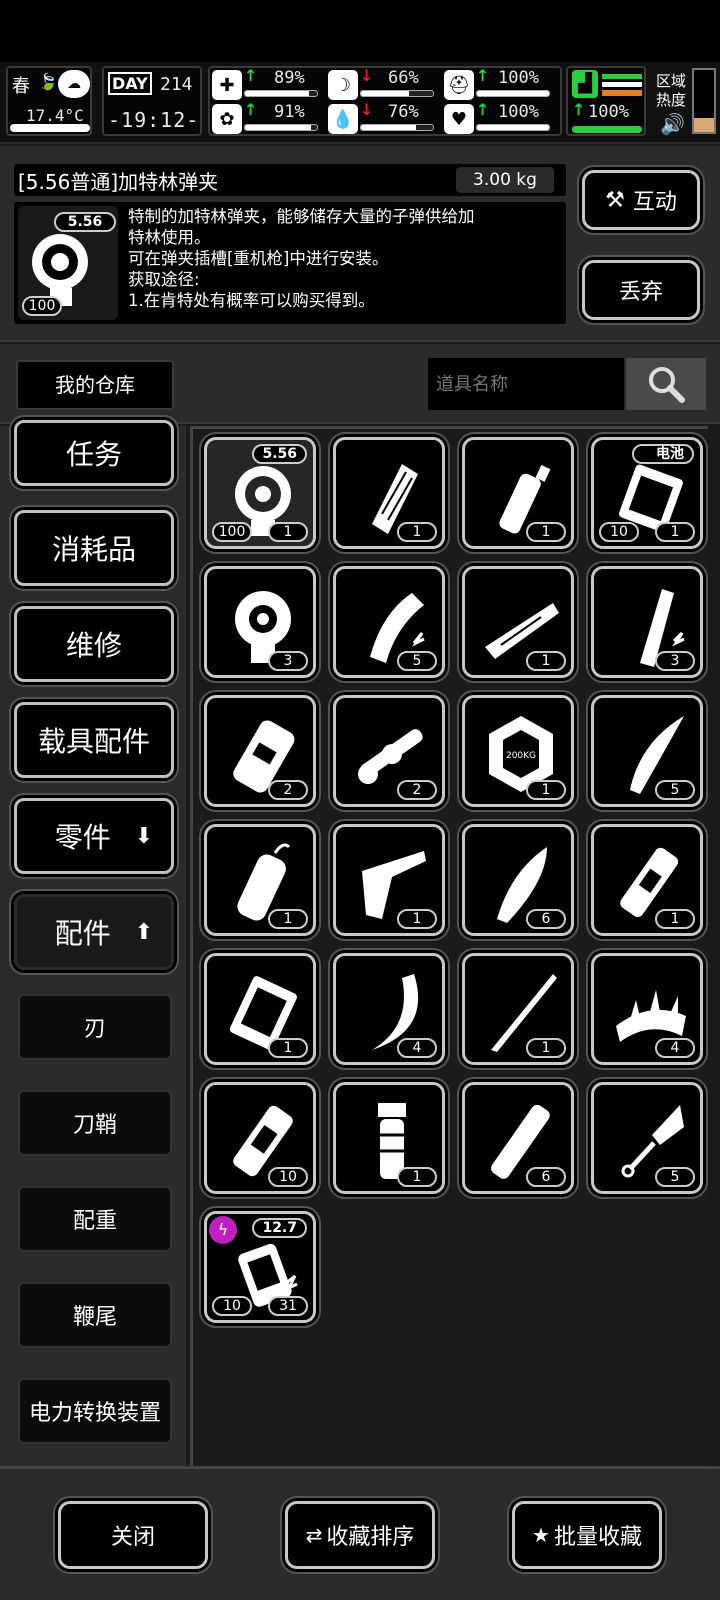 The height and width of the screenshot is (1600, 720). Describe the element at coordinates (68, 263) in the screenshot. I see `item-preview: 5.56 100` at that location.